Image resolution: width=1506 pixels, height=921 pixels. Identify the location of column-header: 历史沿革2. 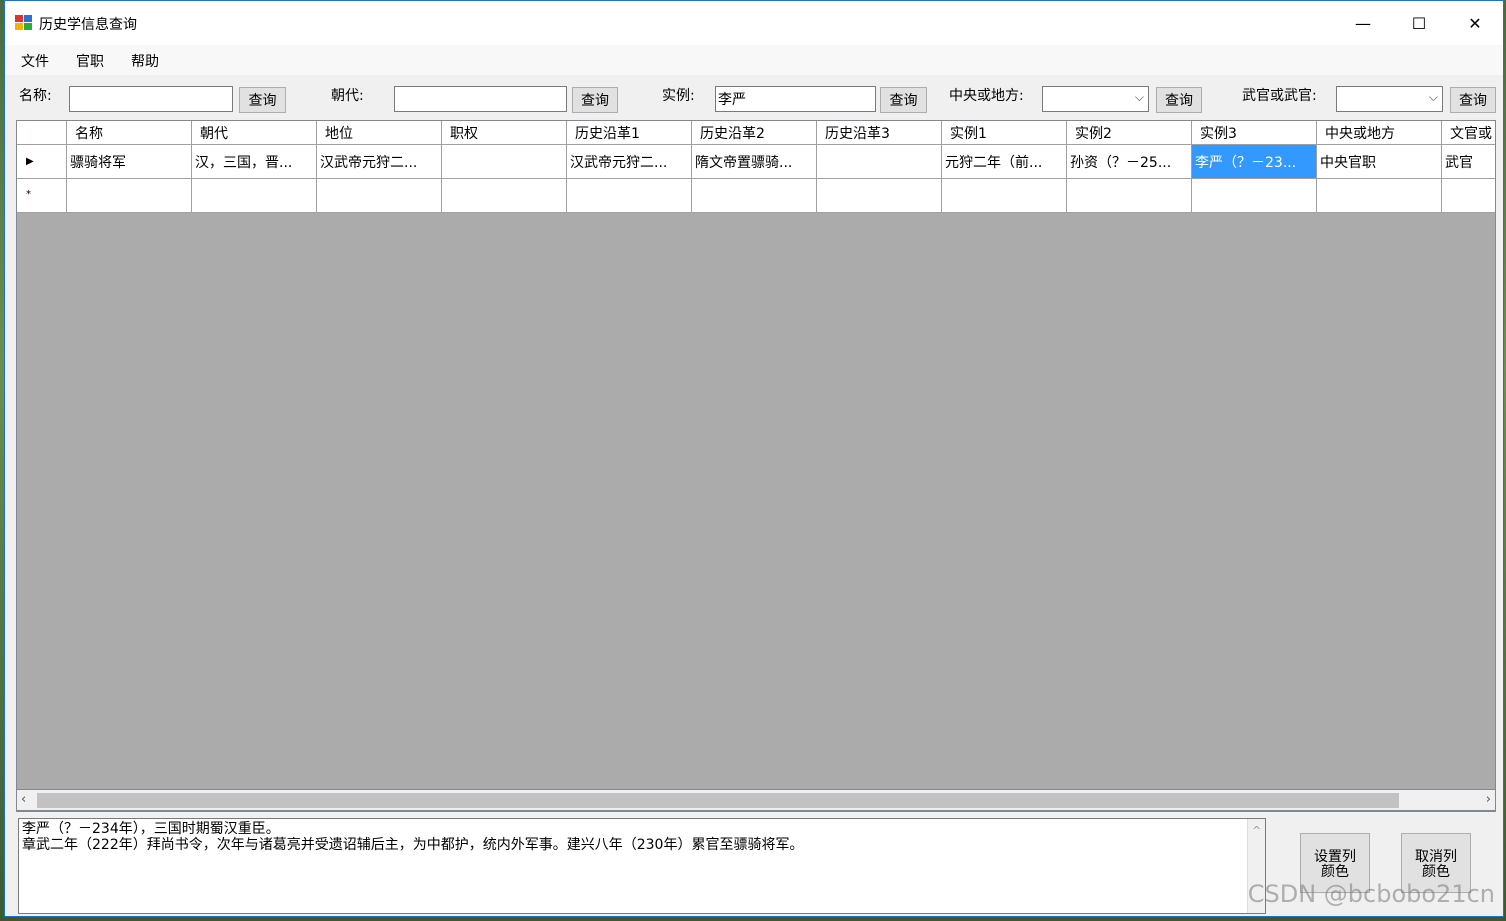
(754, 133).